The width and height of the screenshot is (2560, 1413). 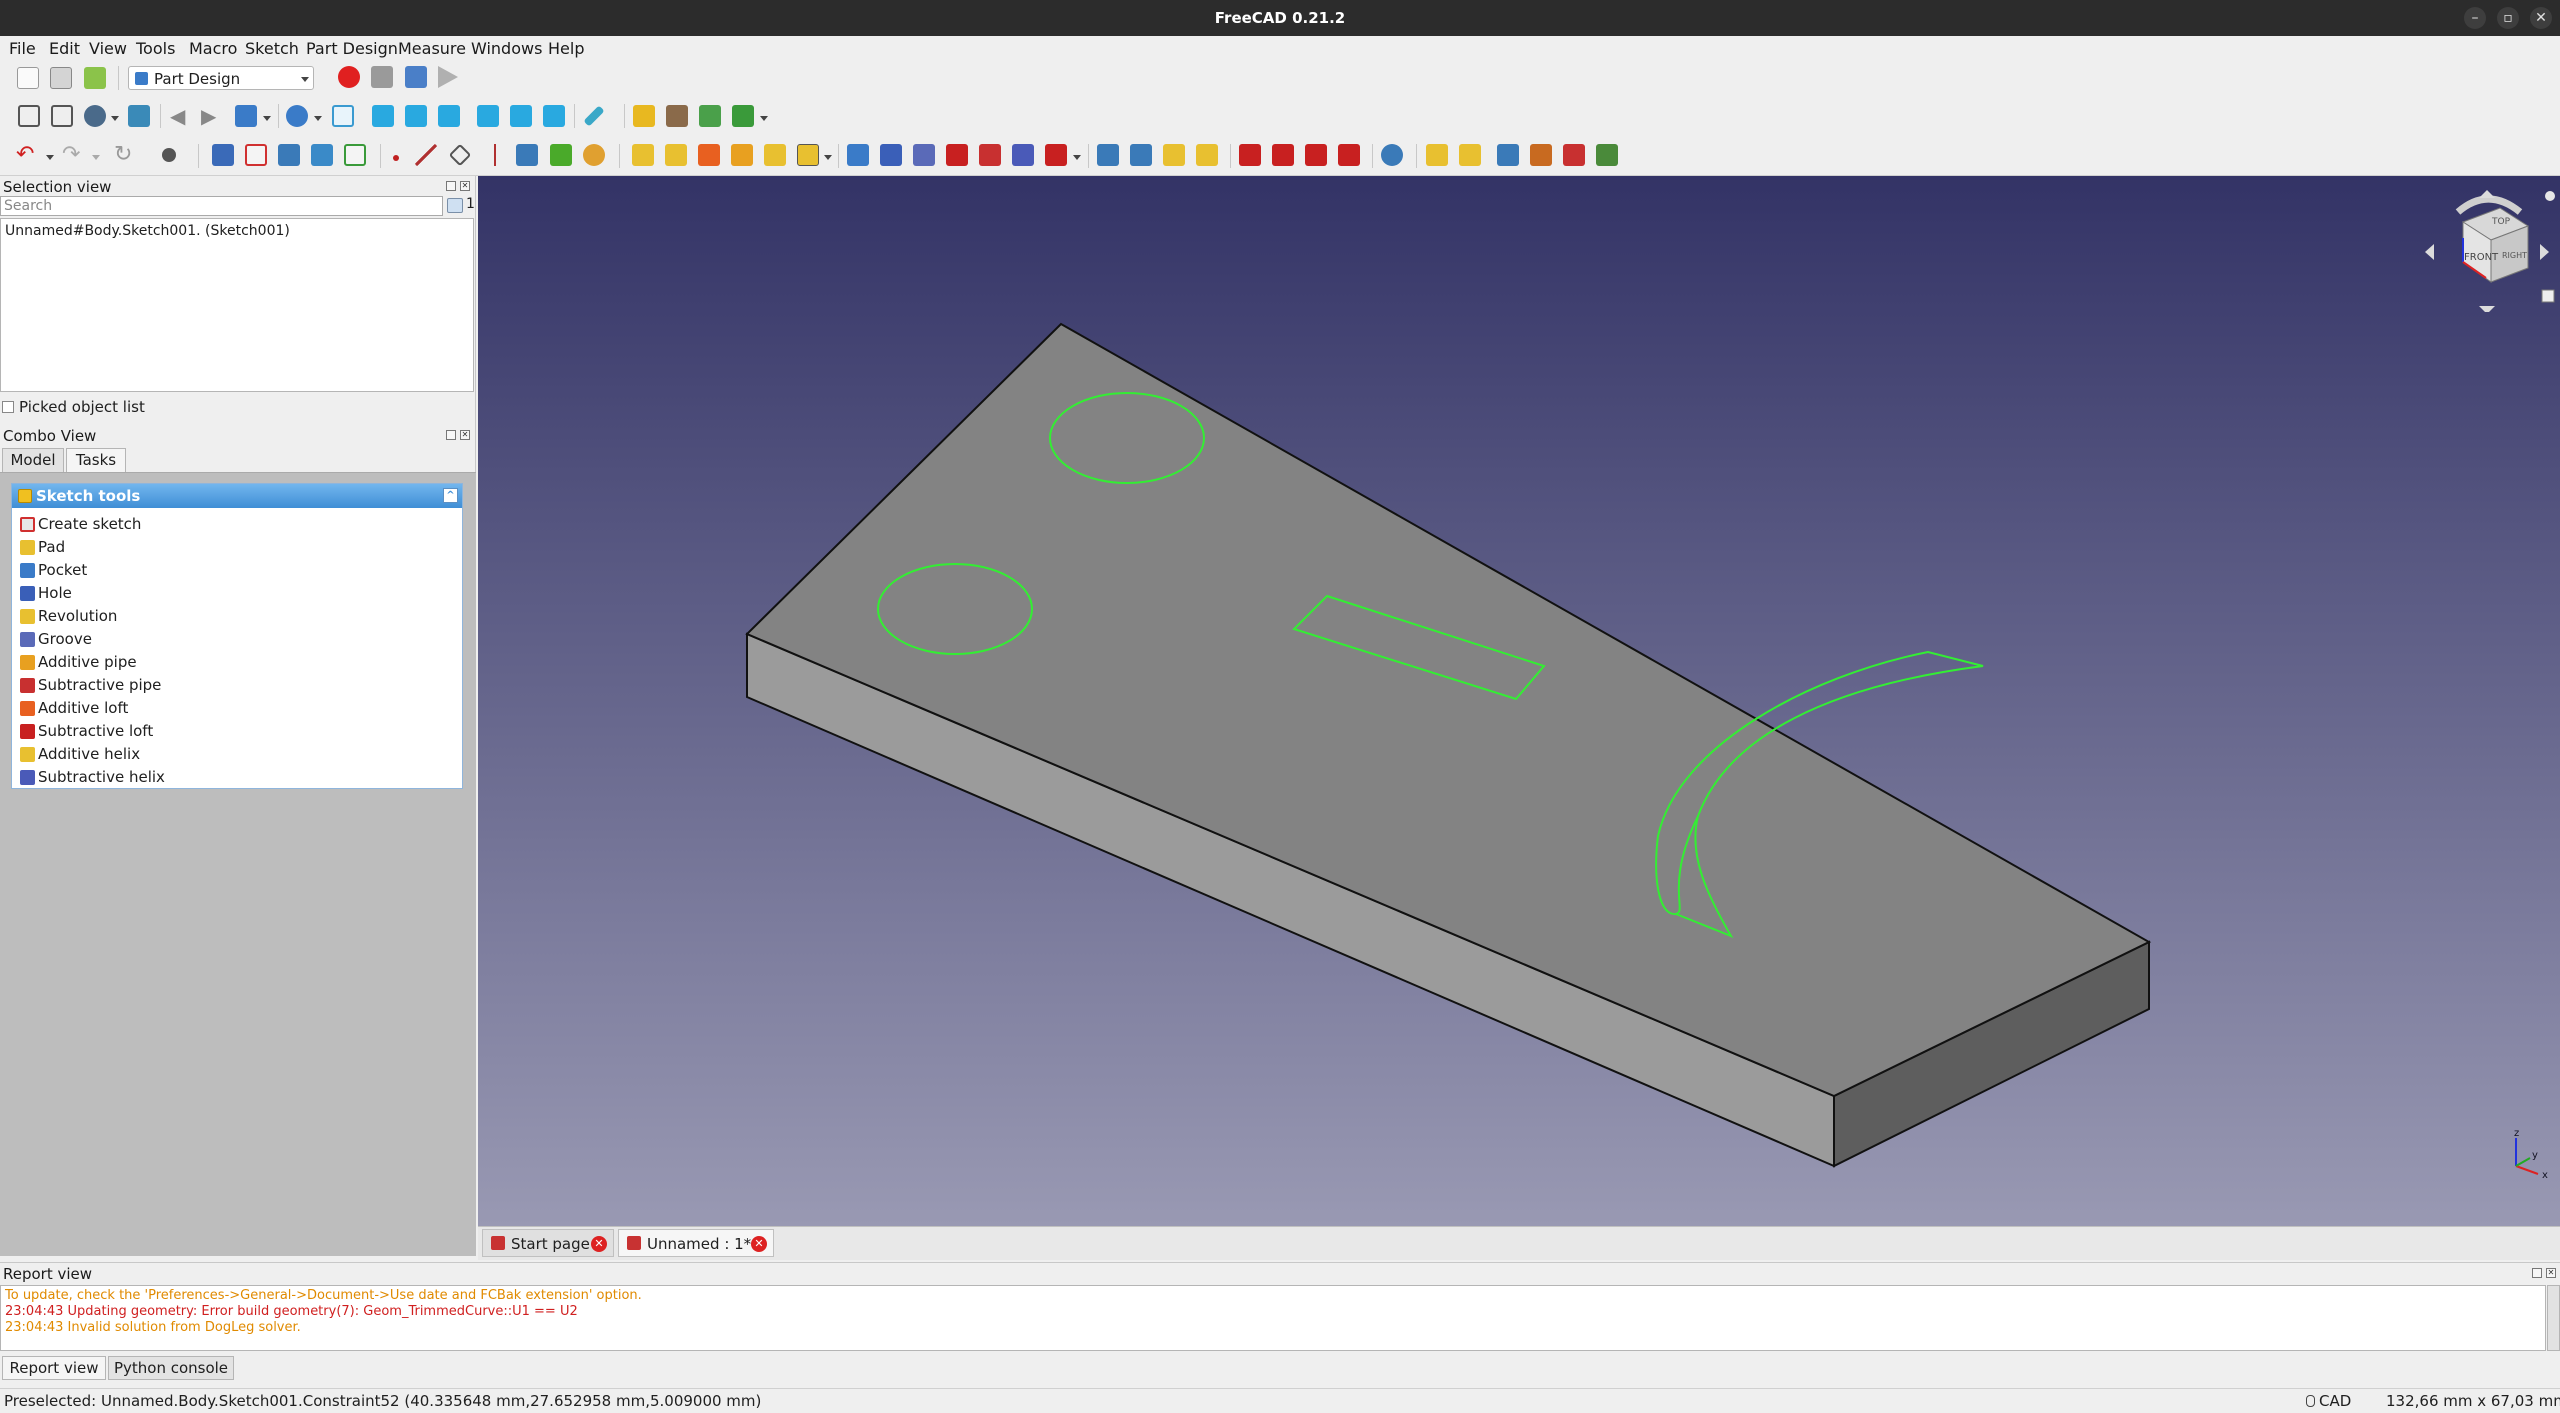 I want to click on navigation-cube: TOP FRONT RIGHT, so click(x=2487, y=248).